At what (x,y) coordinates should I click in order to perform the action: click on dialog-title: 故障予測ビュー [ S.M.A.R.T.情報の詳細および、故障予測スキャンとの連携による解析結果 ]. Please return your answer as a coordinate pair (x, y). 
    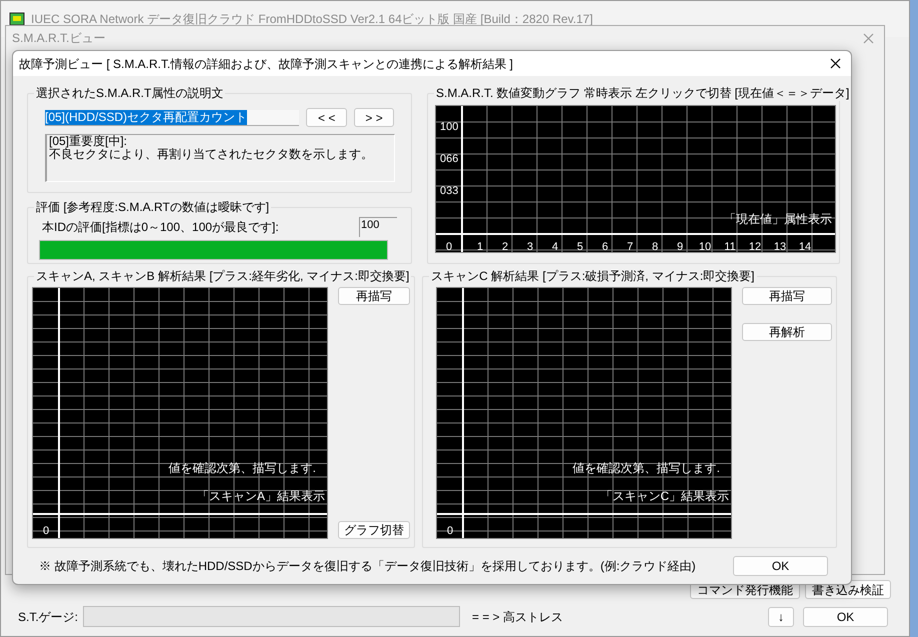
    Looking at the image, I should click on (266, 64).